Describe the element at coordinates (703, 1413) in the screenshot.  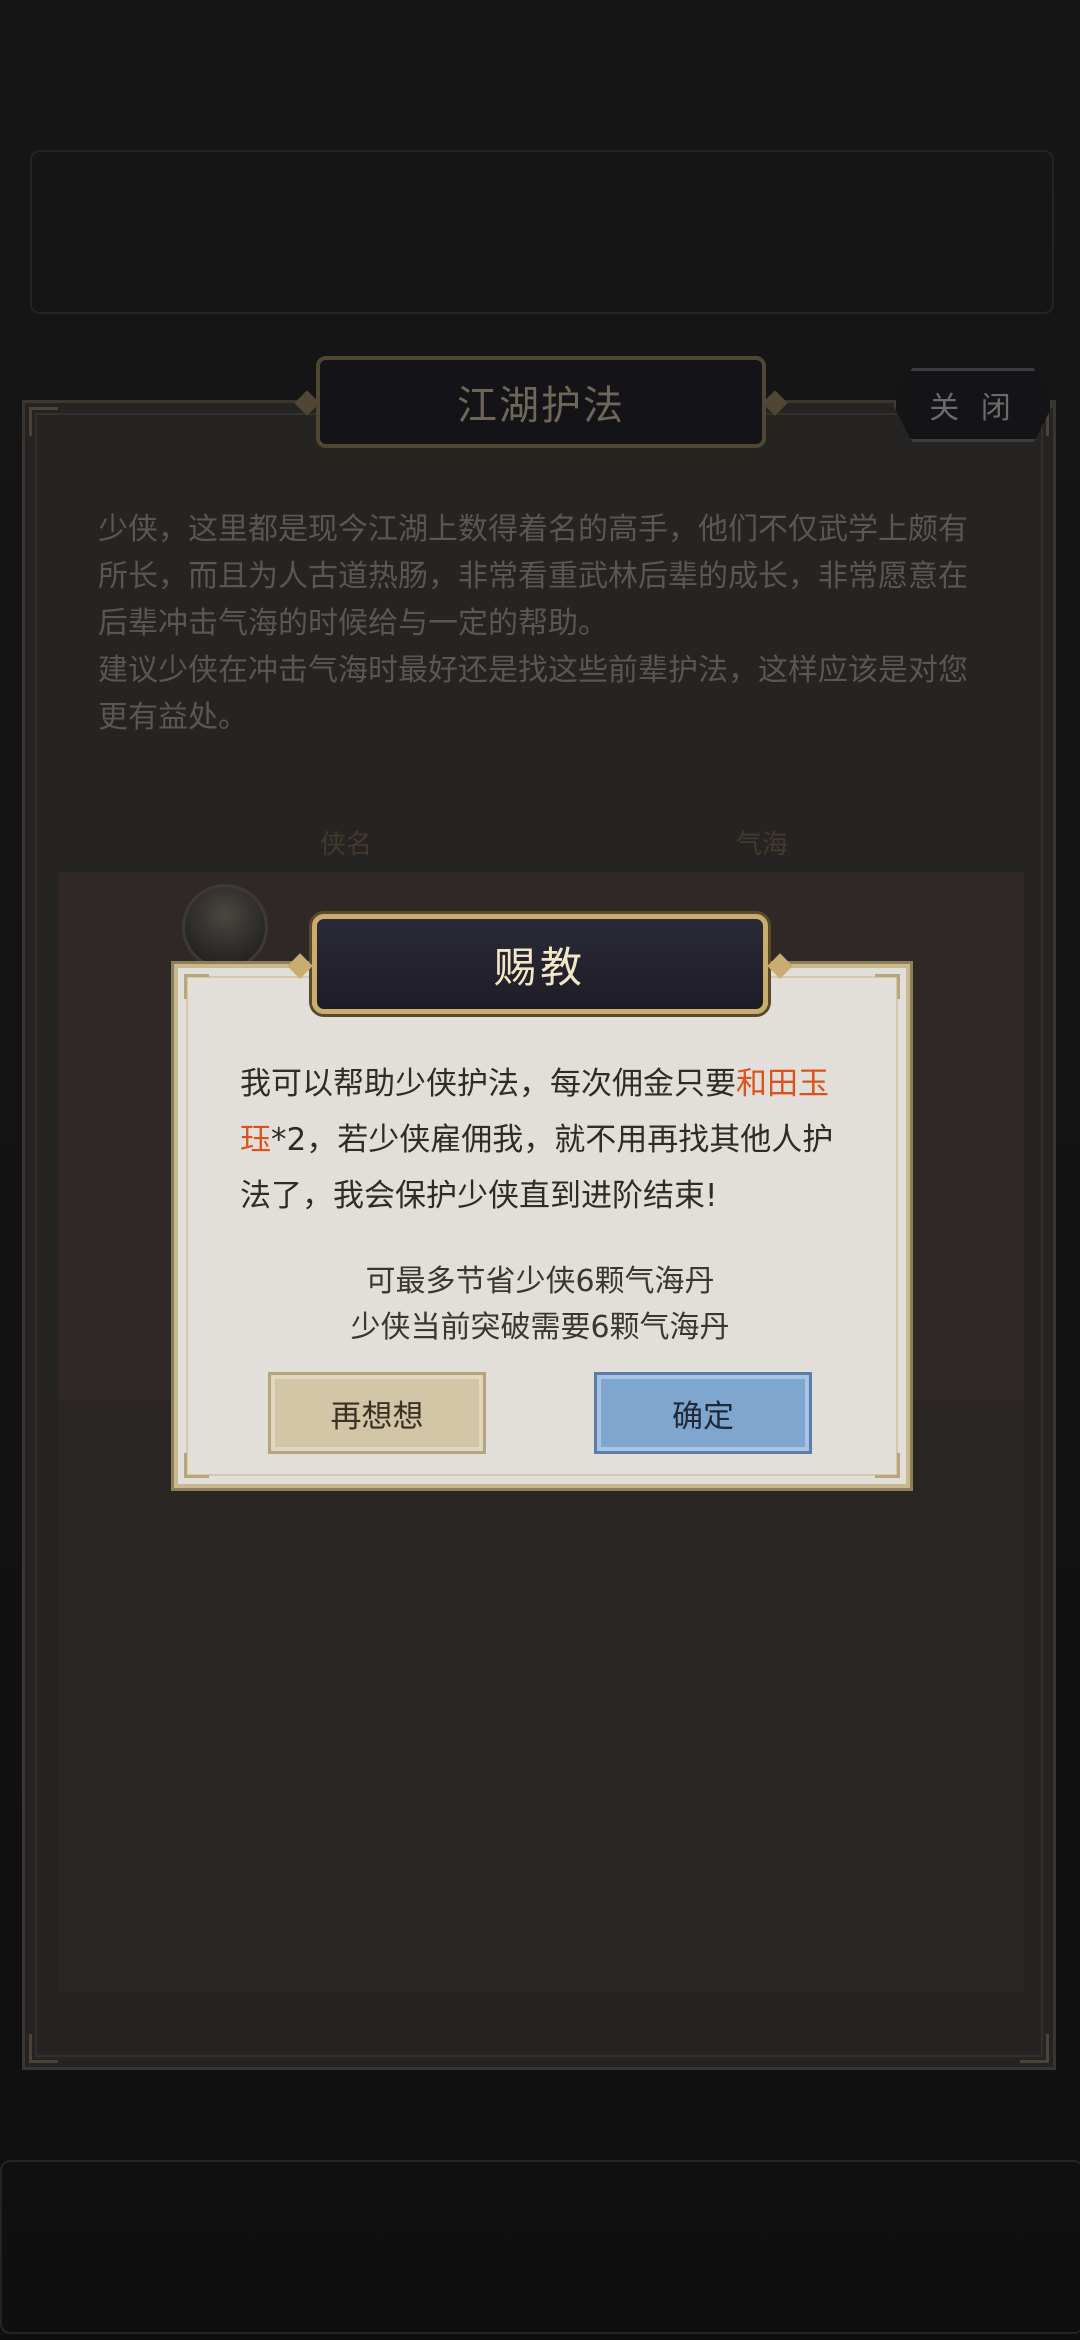
I see `confirm-button: 确定` at that location.